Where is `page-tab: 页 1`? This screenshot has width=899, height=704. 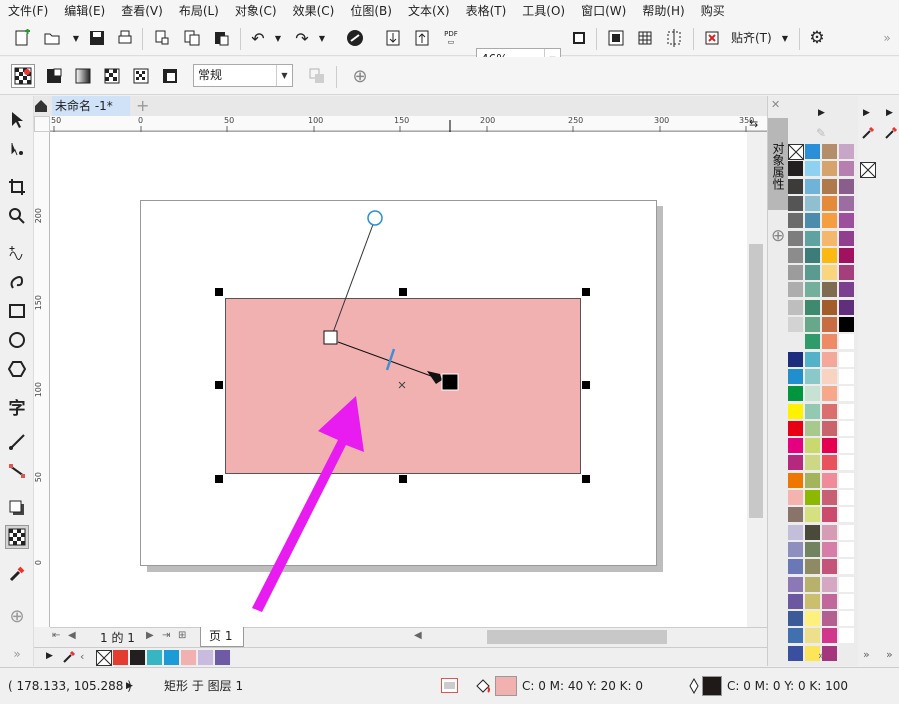 page-tab: 页 1 is located at coordinates (222, 637).